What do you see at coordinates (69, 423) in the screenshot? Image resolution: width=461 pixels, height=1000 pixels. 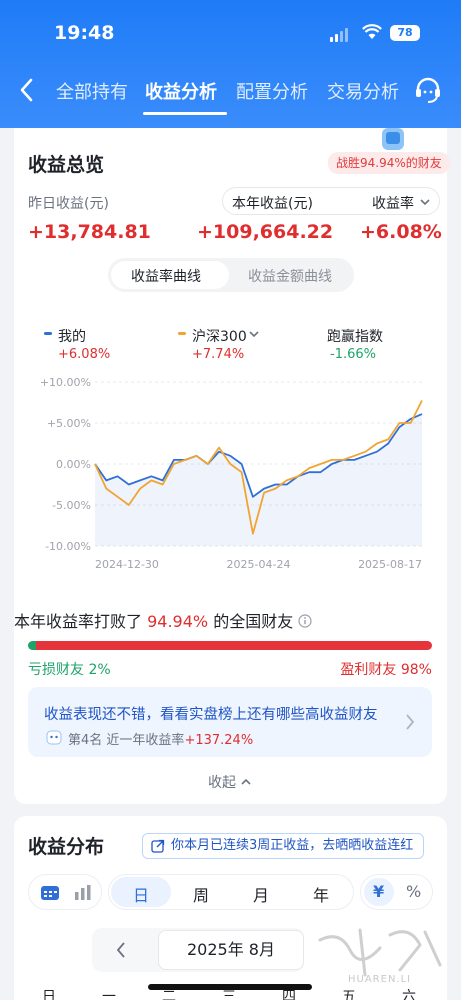 I see `y-tick-label: +5.00%` at bounding box center [69, 423].